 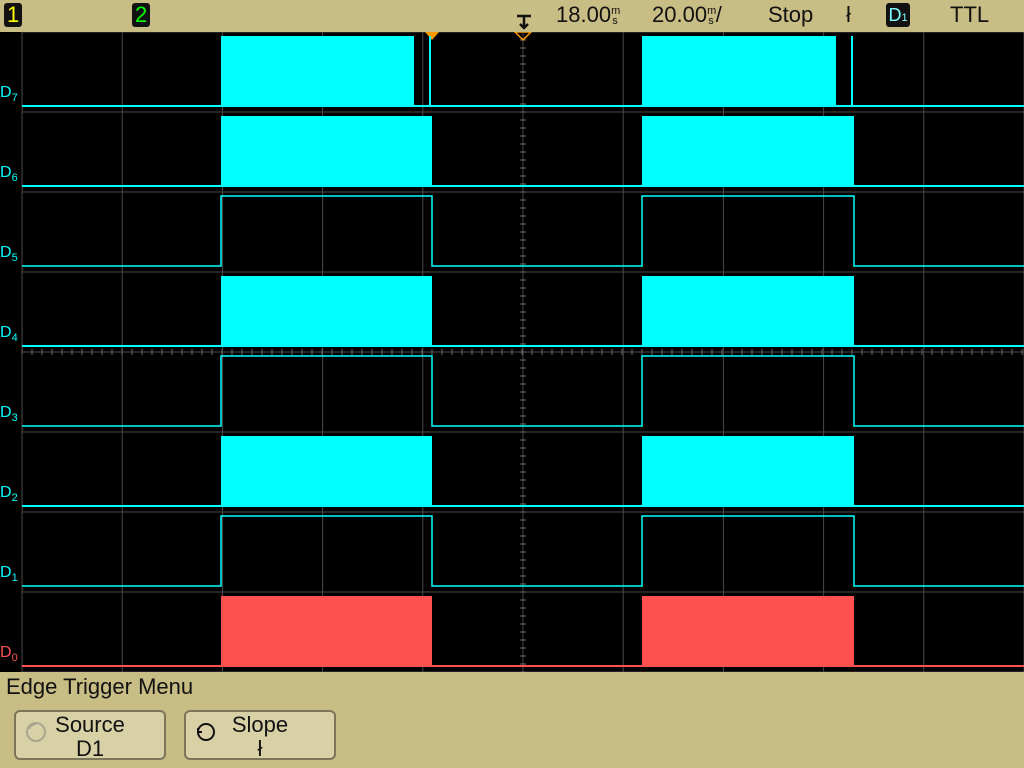 What do you see at coordinates (524, 22) in the screenshot?
I see `trigger-position-icon` at bounding box center [524, 22].